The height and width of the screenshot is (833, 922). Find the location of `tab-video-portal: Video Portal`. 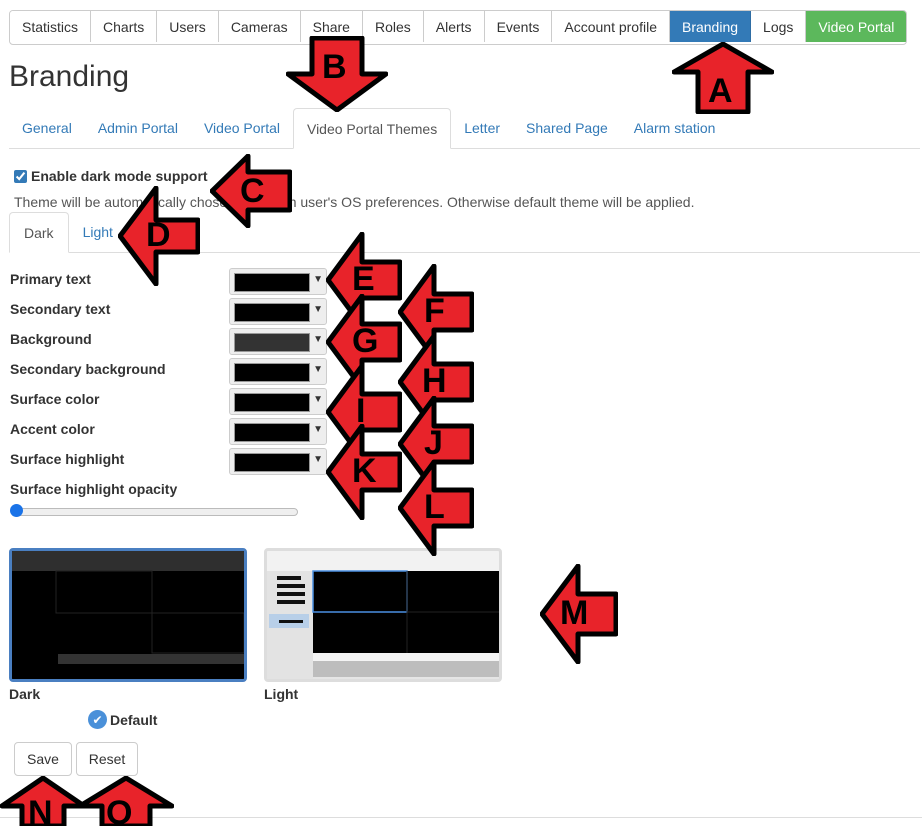

tab-video-portal: Video Portal is located at coordinates (242, 128).